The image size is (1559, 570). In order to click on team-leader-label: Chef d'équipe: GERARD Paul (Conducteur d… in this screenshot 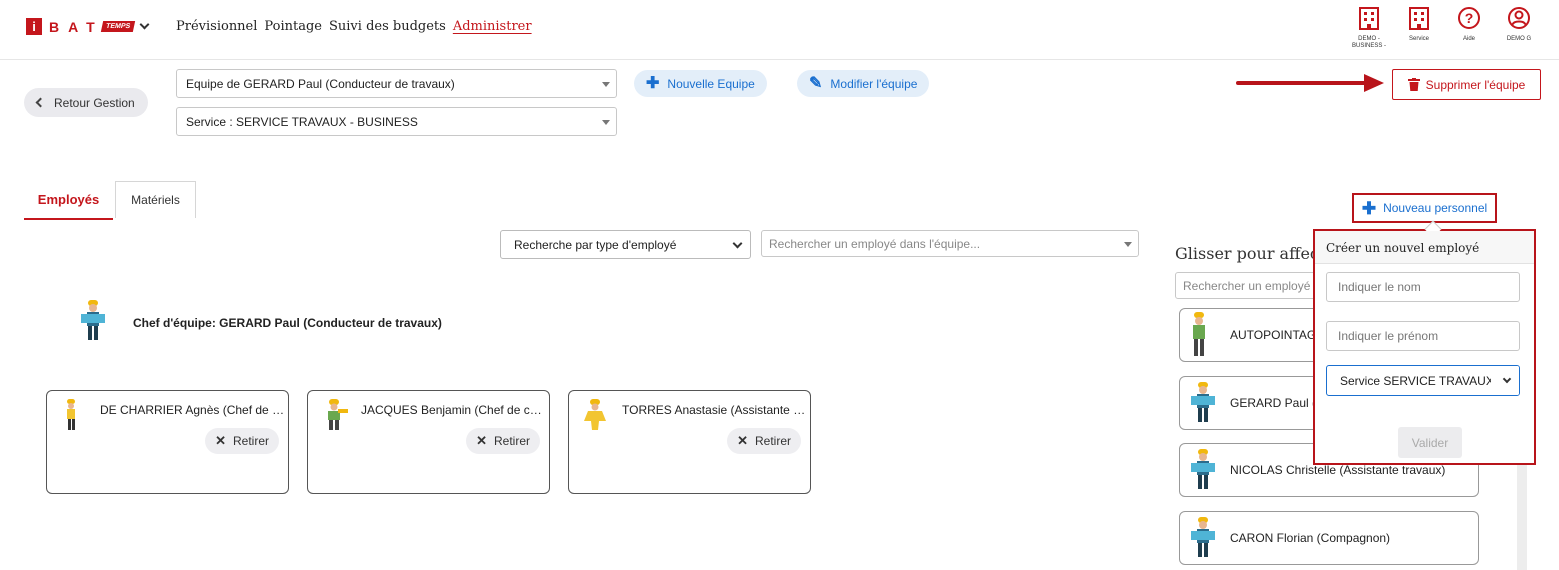, I will do `click(287, 323)`.